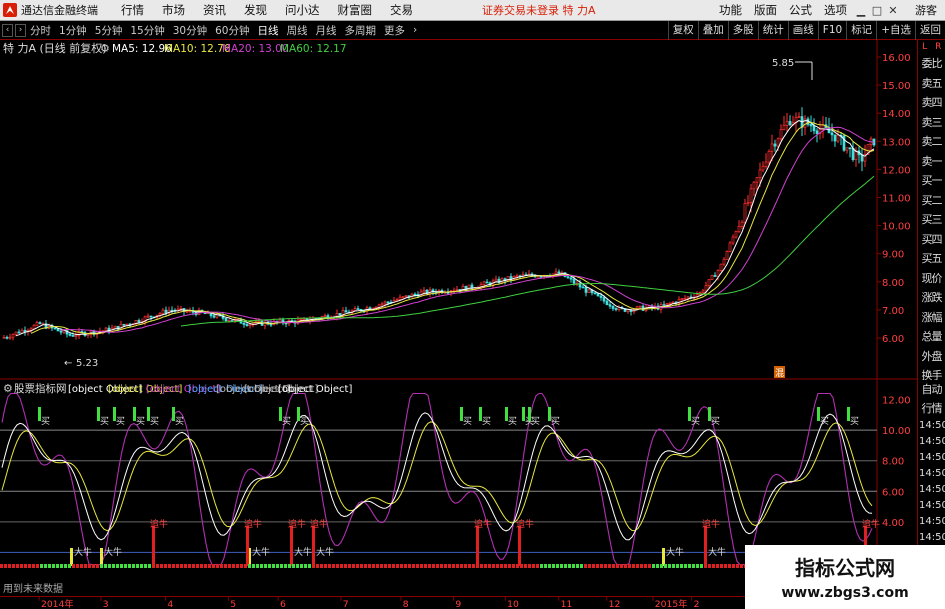 Image resolution: width=945 pixels, height=609 pixels. Describe the element at coordinates (59, 10) in the screenshot. I see `app-name: 通达信金融终端` at that location.